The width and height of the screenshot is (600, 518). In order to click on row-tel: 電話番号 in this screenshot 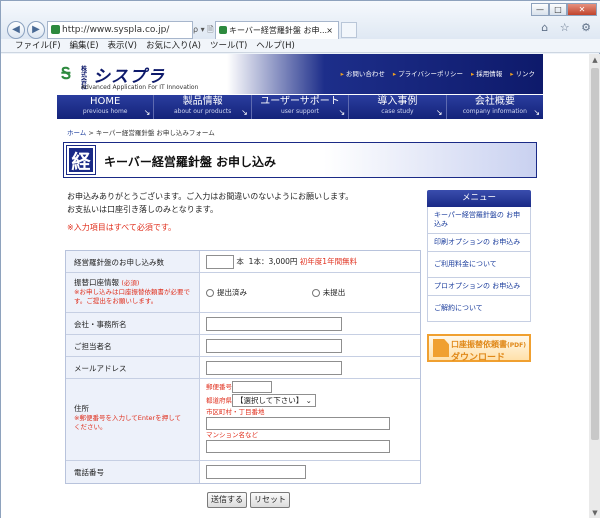, I will do `click(243, 472)`.